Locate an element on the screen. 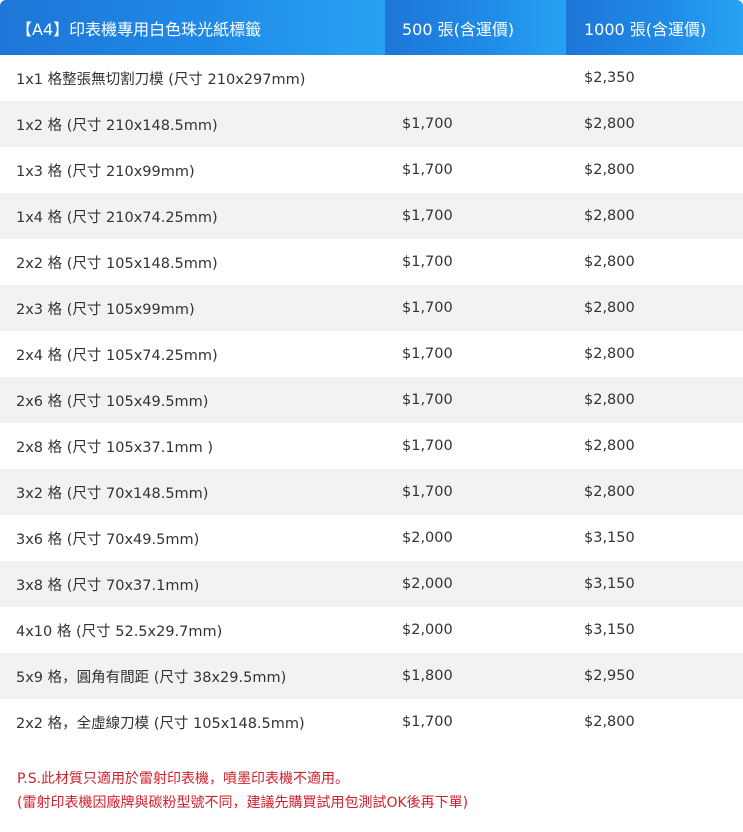 Image resolution: width=743 pixels, height=832 pixels. notice-line-2: (雷射印表機因廠牌與碳粉型號不同，建議先購買試用包測試OK後再下單) is located at coordinates (243, 803).